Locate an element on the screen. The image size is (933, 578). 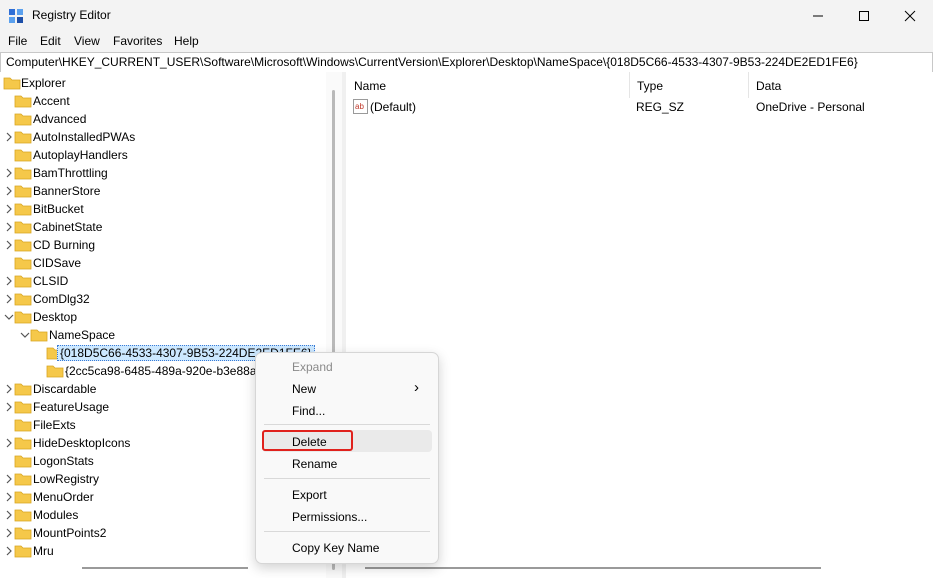
tree-label: Modules is located at coordinates (56, 515).